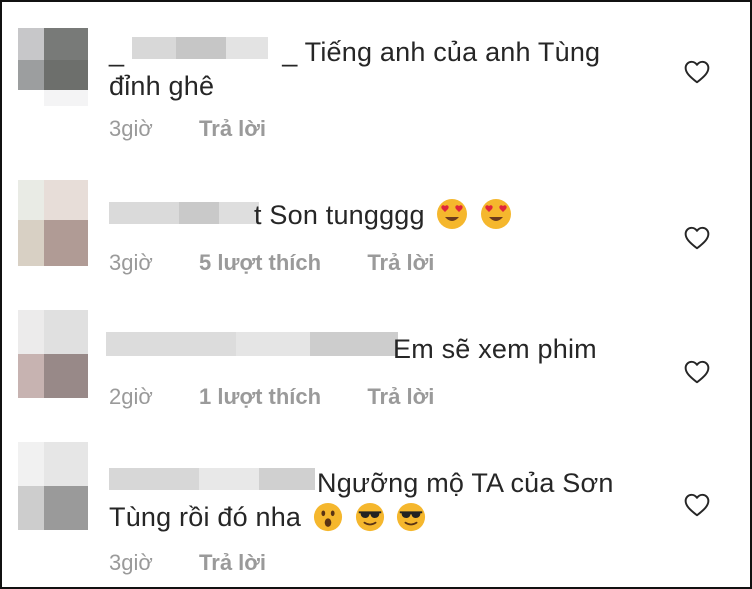 This screenshot has height=589, width=752. Describe the element at coordinates (697, 505) in the screenshot. I see `heart-outline-icon` at that location.